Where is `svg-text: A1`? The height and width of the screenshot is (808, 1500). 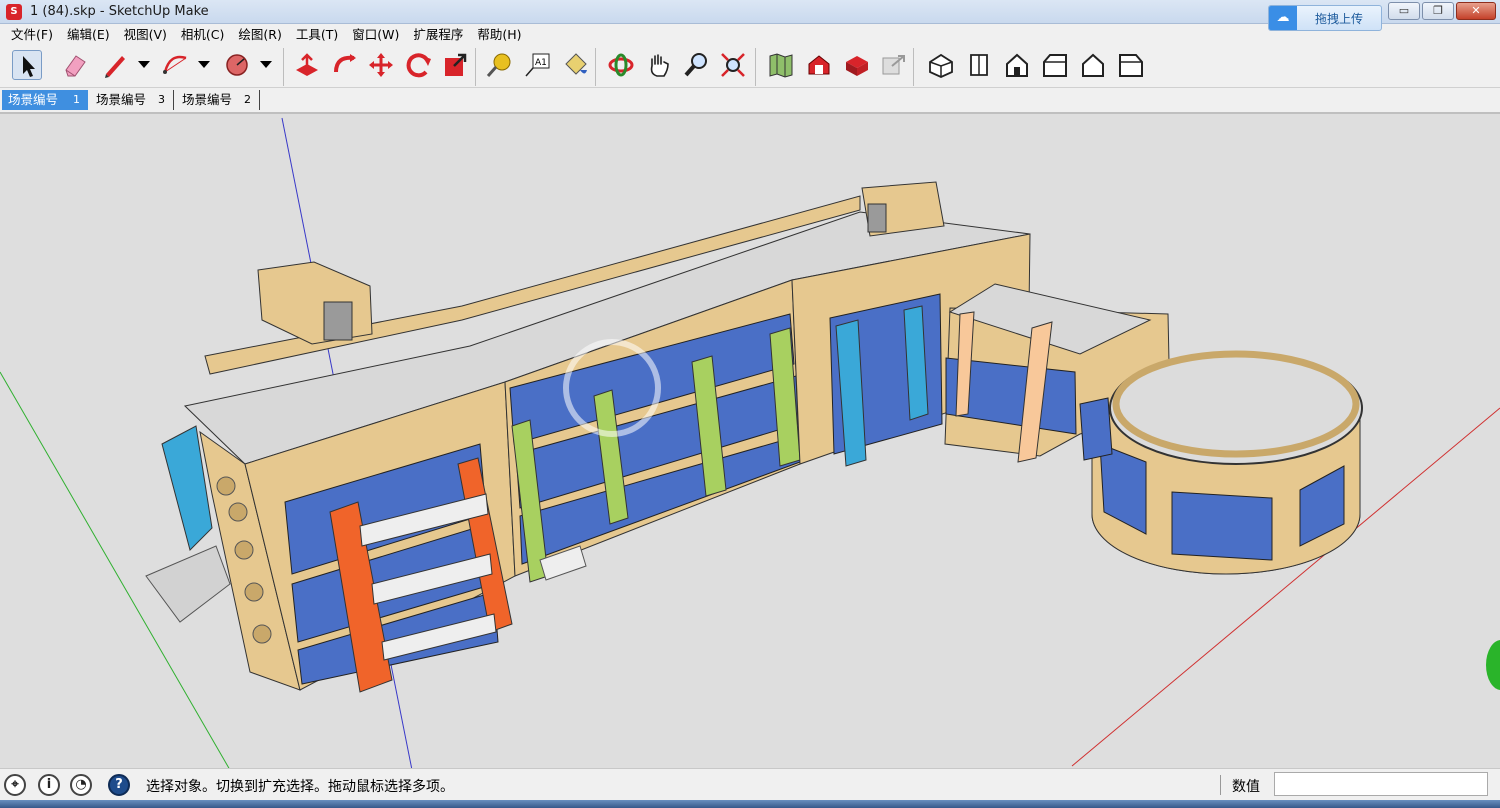
svg-text: A1 is located at coordinates (541, 63).